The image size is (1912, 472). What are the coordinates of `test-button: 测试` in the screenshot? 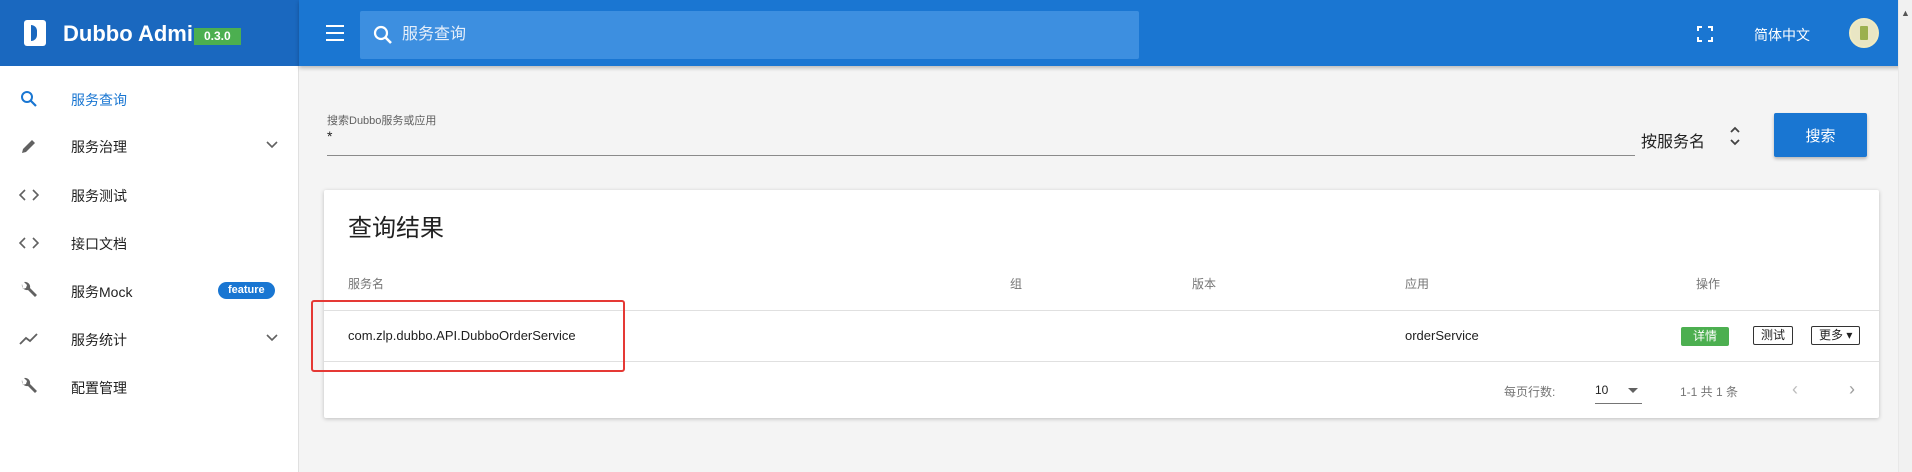 It's located at (1773, 335).